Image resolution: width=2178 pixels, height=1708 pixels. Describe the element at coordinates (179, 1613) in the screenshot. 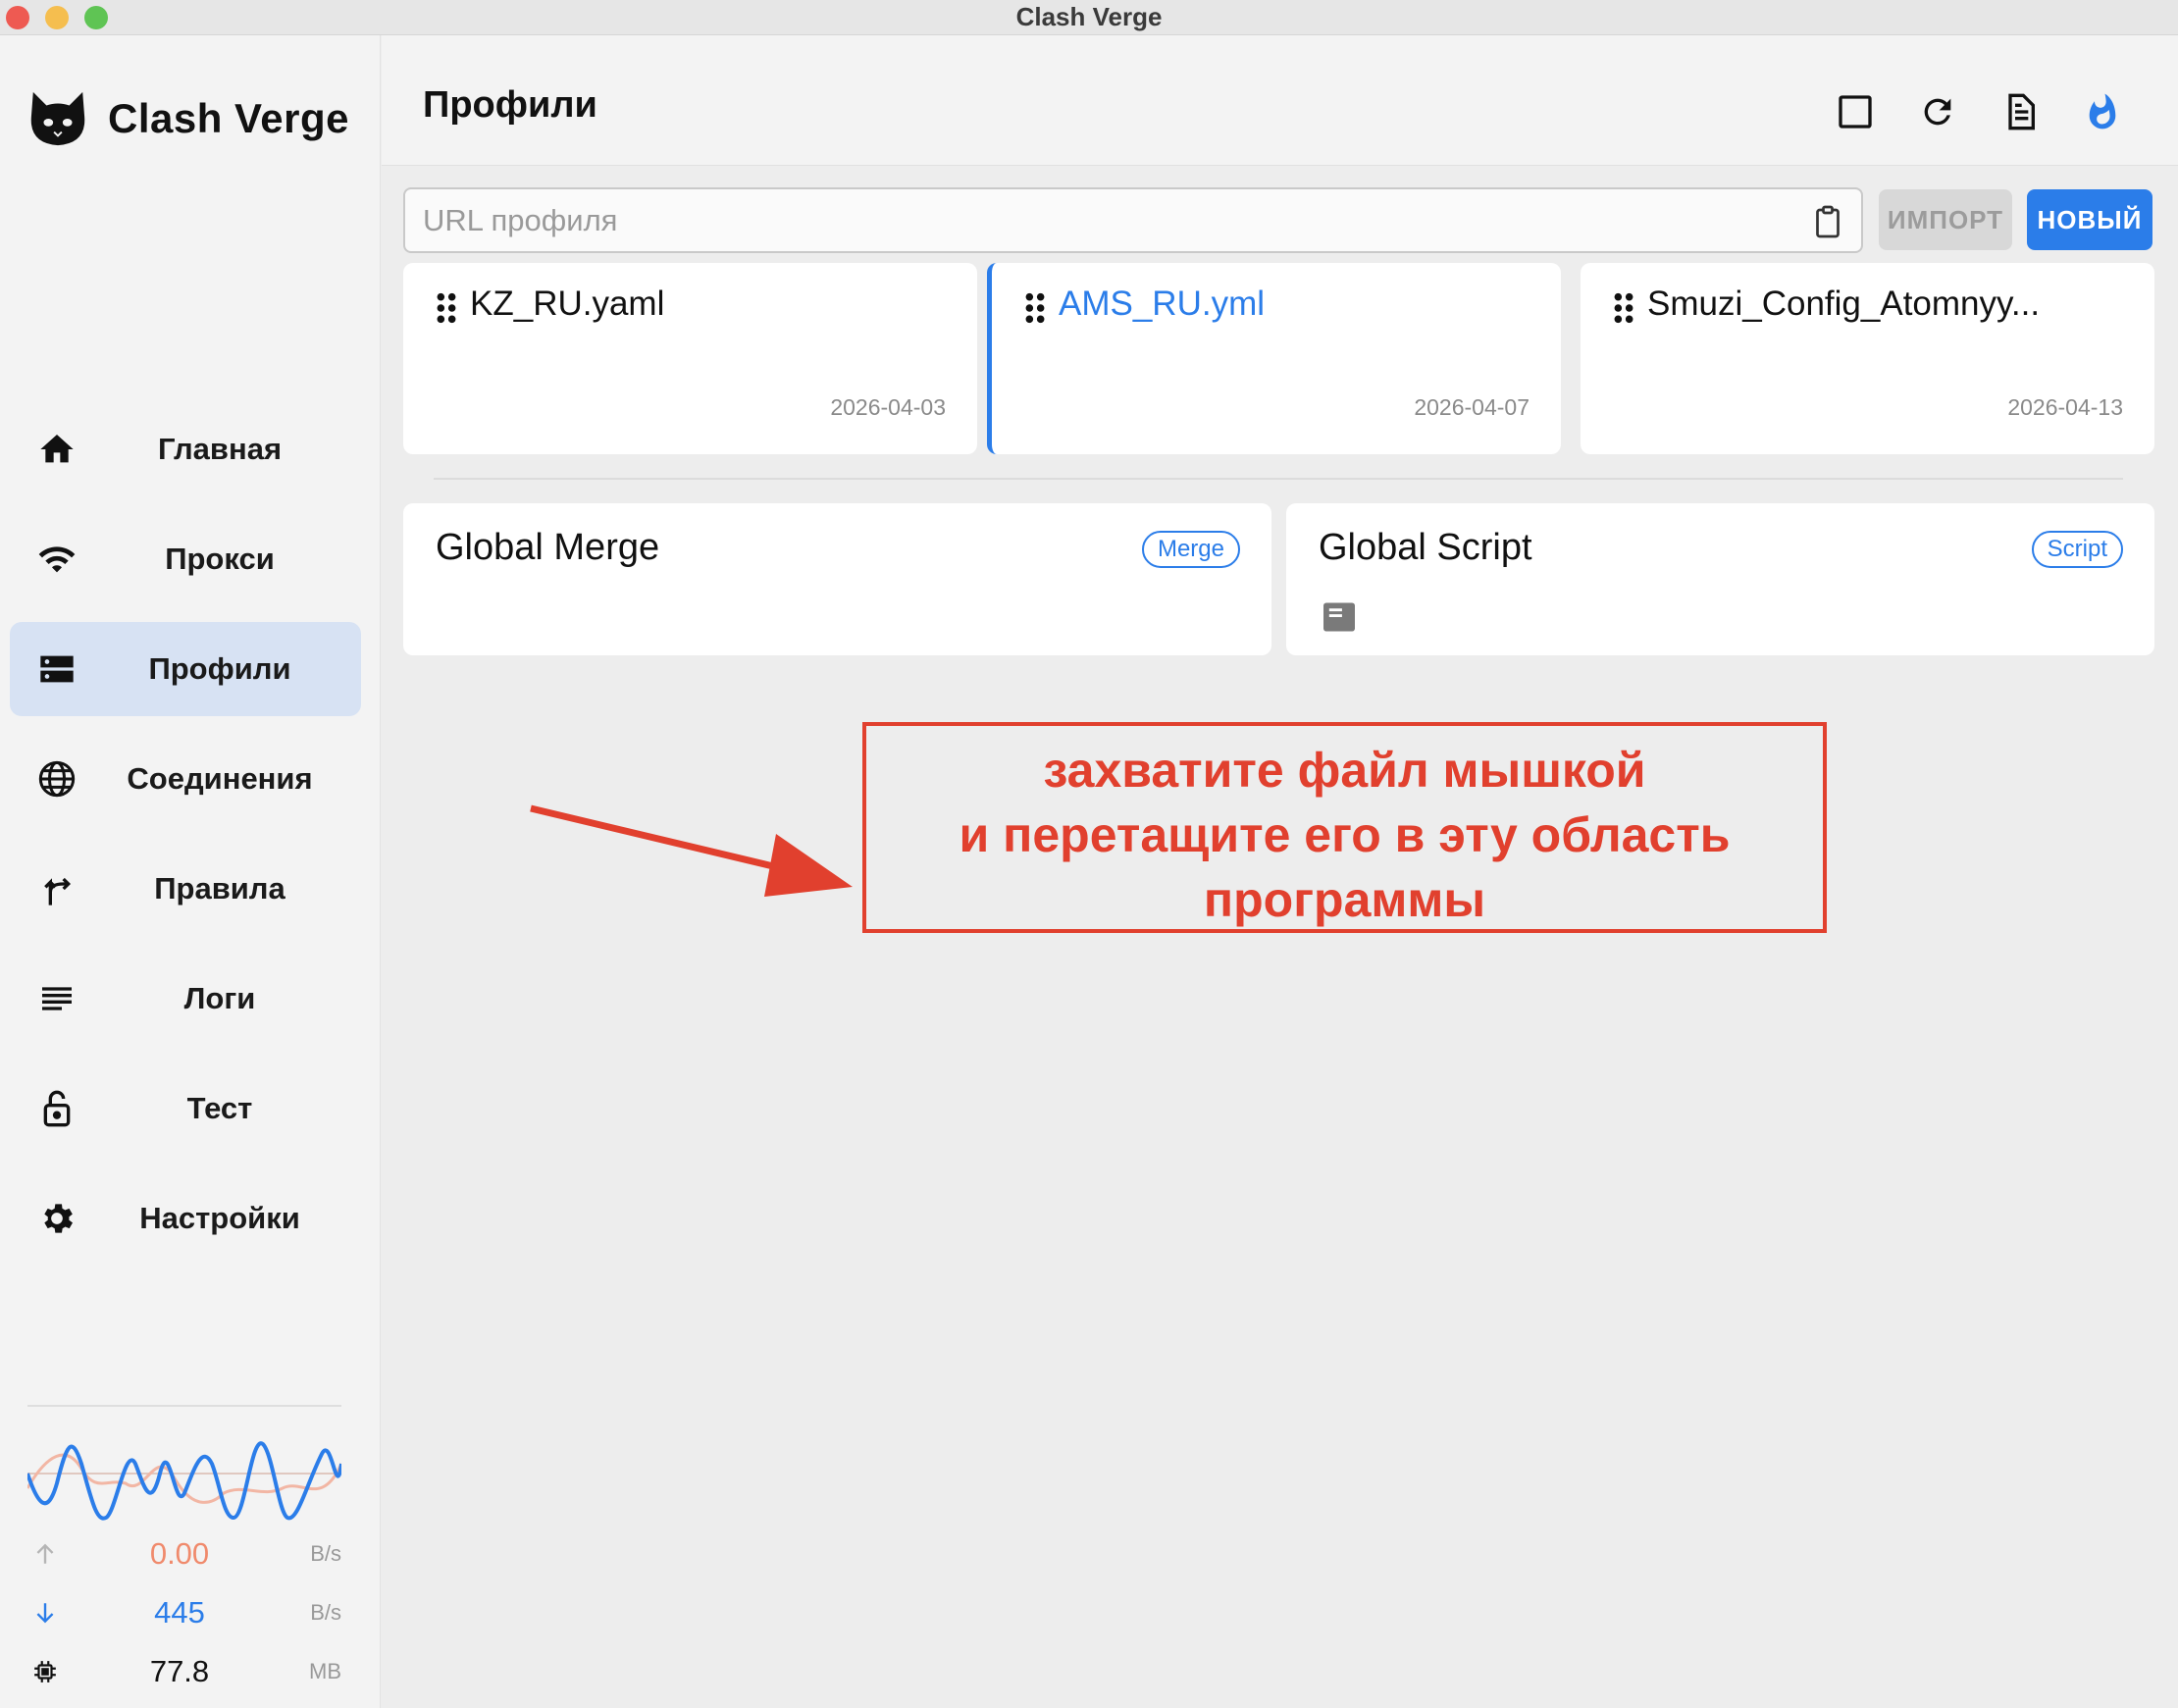

I see `download-speed: 445` at that location.